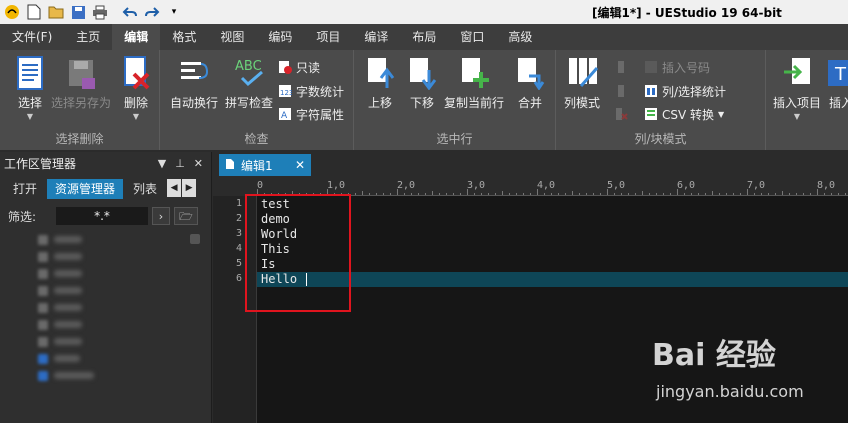 The image size is (848, 423). I want to click on open-folder-icon, so click(56, 12).